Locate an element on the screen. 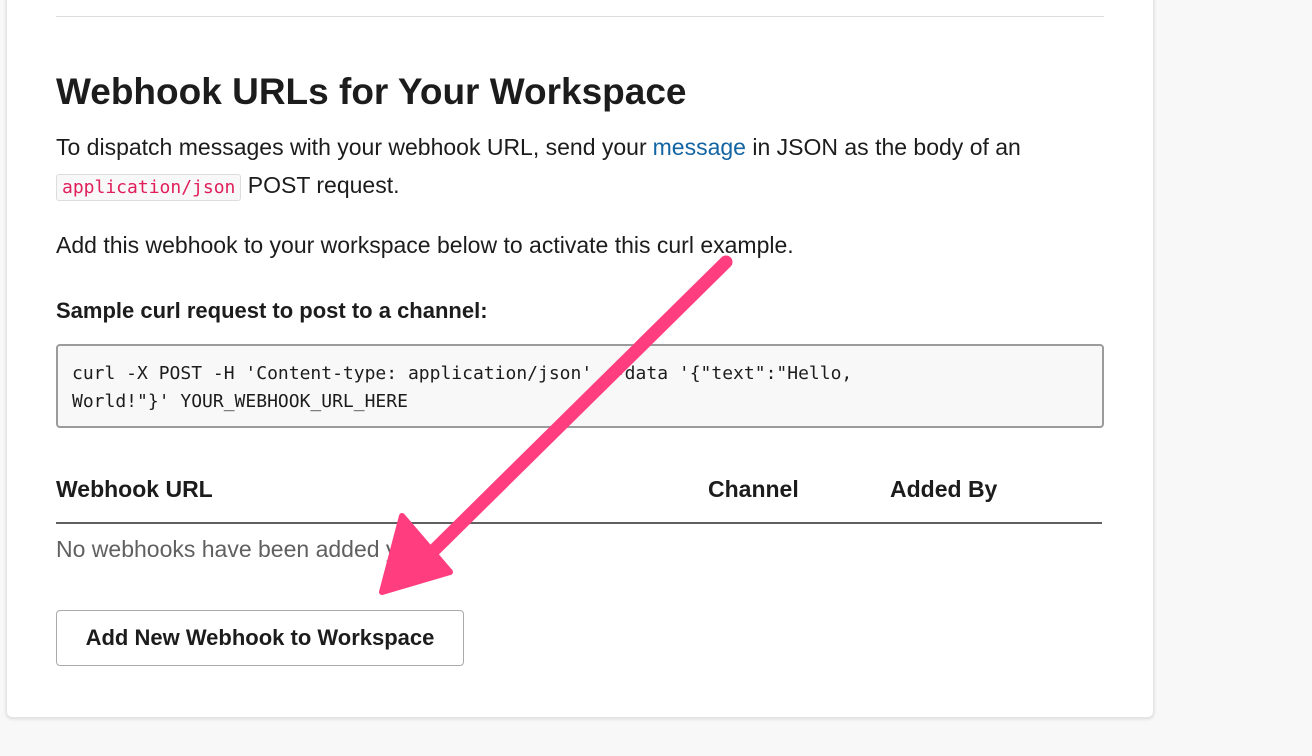  webhooks-table-header: Webhook URL Channel Added By is located at coordinates (579, 497).